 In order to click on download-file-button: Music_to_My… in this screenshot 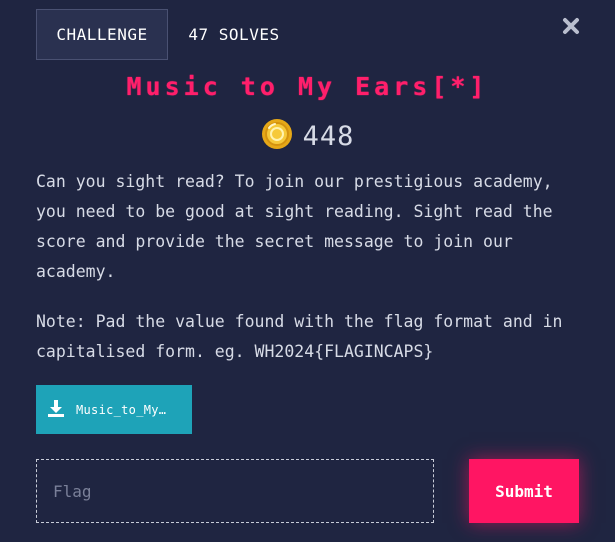, I will do `click(114, 409)`.